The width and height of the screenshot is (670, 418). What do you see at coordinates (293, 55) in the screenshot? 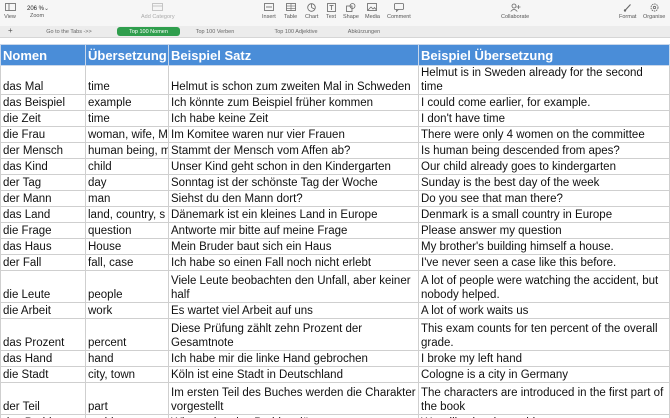
I see `header-beispiel-satz: Beispiel Satz` at bounding box center [293, 55].